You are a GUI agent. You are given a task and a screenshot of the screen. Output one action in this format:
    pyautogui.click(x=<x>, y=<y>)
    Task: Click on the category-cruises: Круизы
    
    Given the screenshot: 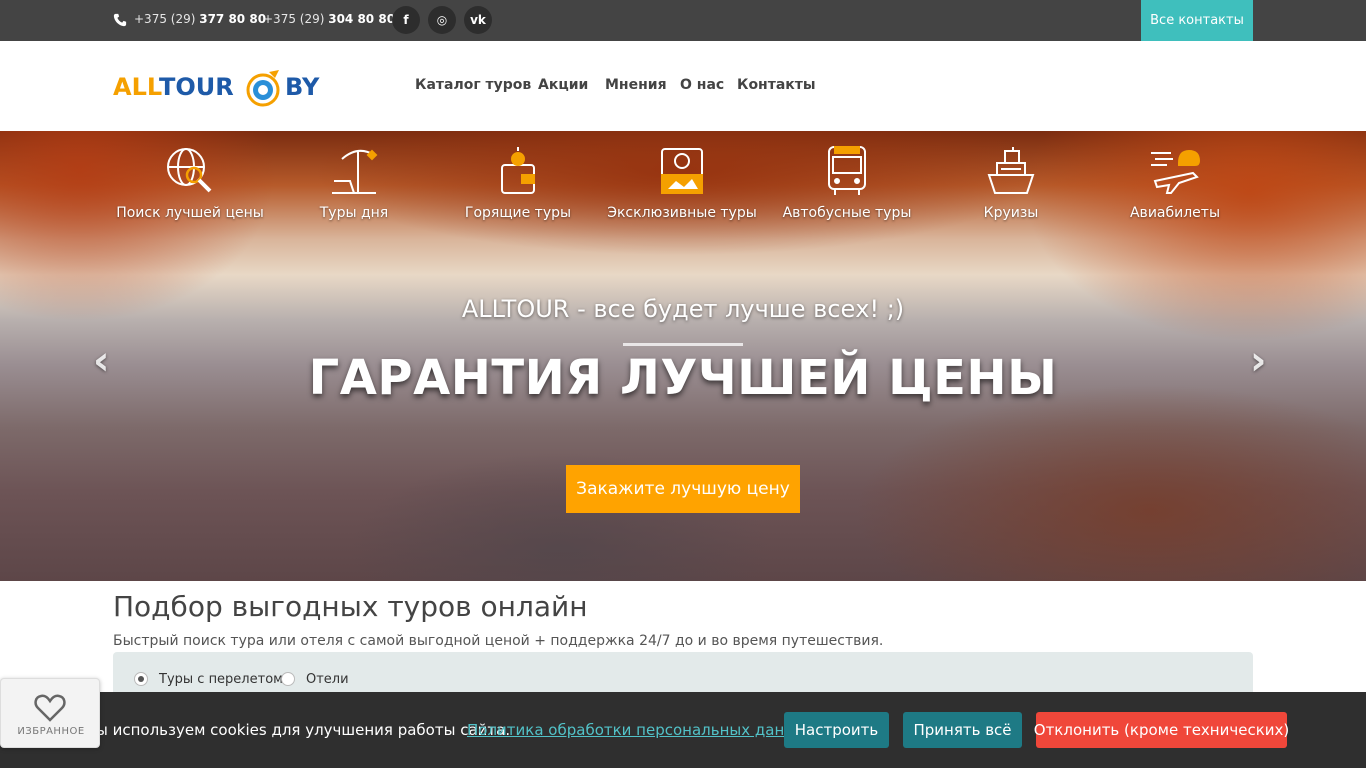 What is the action you would take?
    pyautogui.click(x=1011, y=183)
    